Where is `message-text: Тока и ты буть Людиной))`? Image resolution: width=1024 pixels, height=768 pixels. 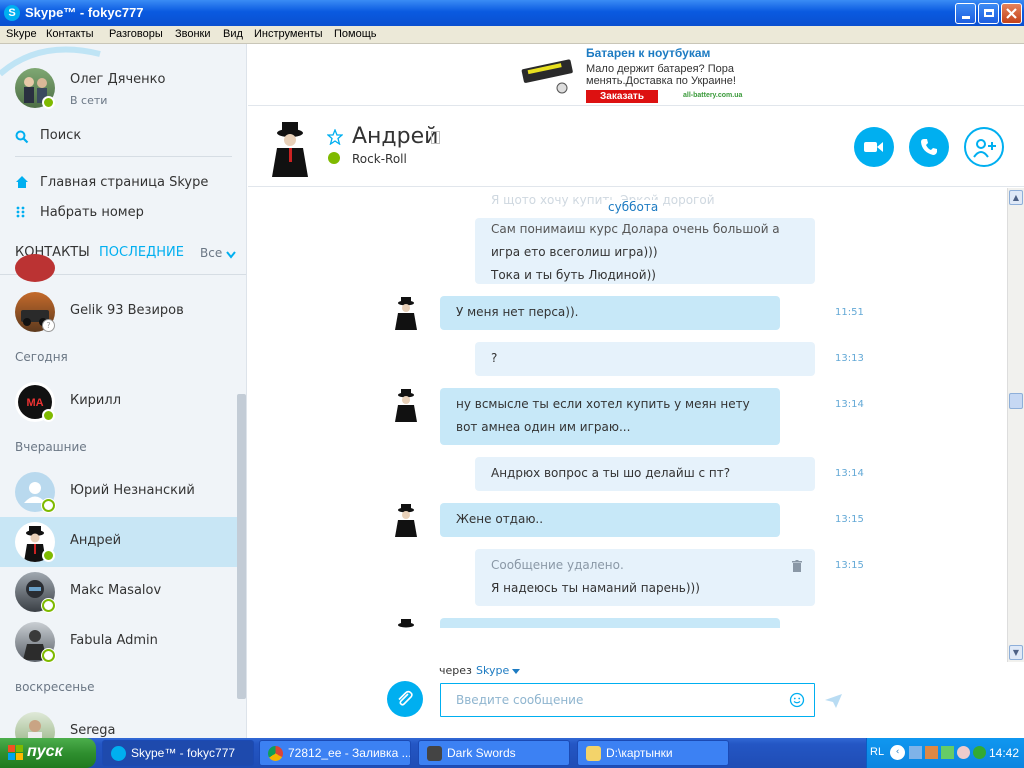 message-text: Тока и ты буть Людиной)) is located at coordinates (573, 275).